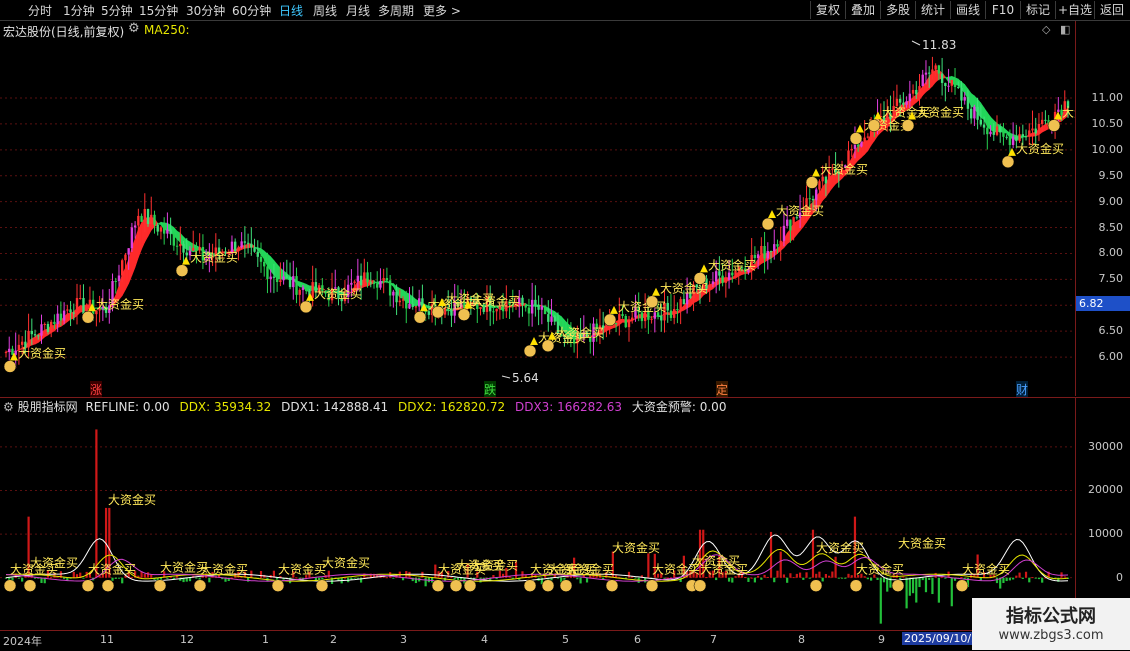  What do you see at coordinates (358, 10) in the screenshot?
I see `tab-monthly: 月线` at bounding box center [358, 10].